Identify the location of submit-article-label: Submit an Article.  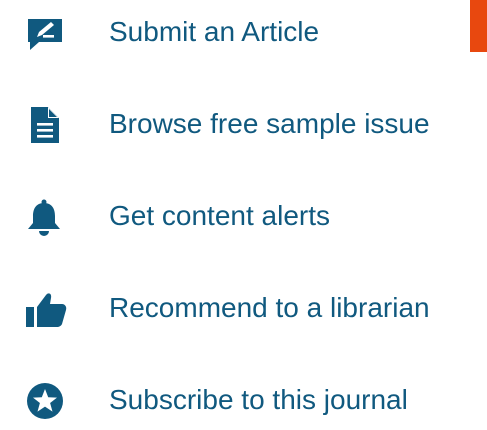
(214, 31).